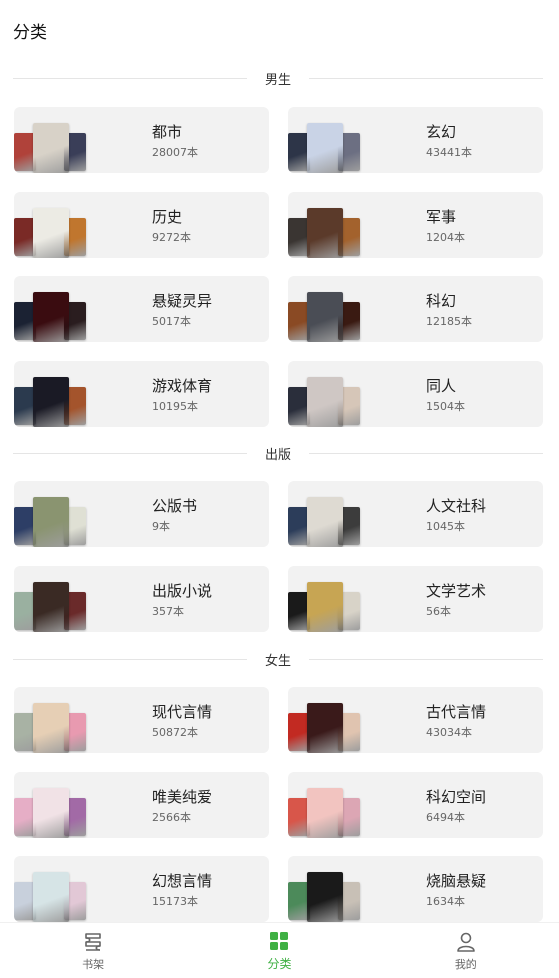 This screenshot has width=559, height=978. I want to click on bottom-tab-bar: 书架 分类 我的, so click(279, 950).